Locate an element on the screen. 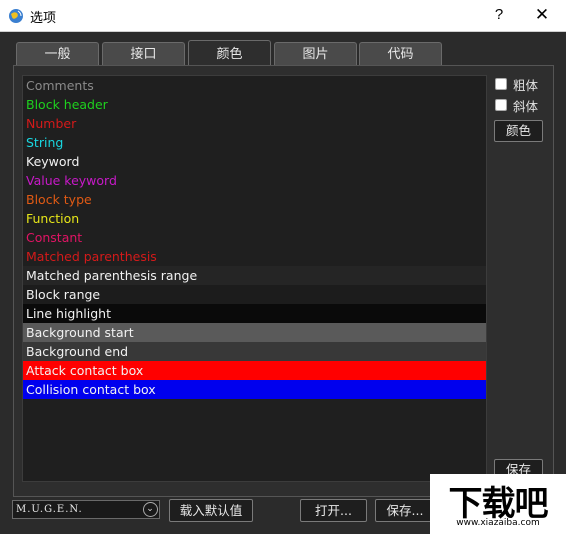 Image resolution: width=566 pixels, height=534 pixels. tab-interface: 接口 is located at coordinates (143, 53).